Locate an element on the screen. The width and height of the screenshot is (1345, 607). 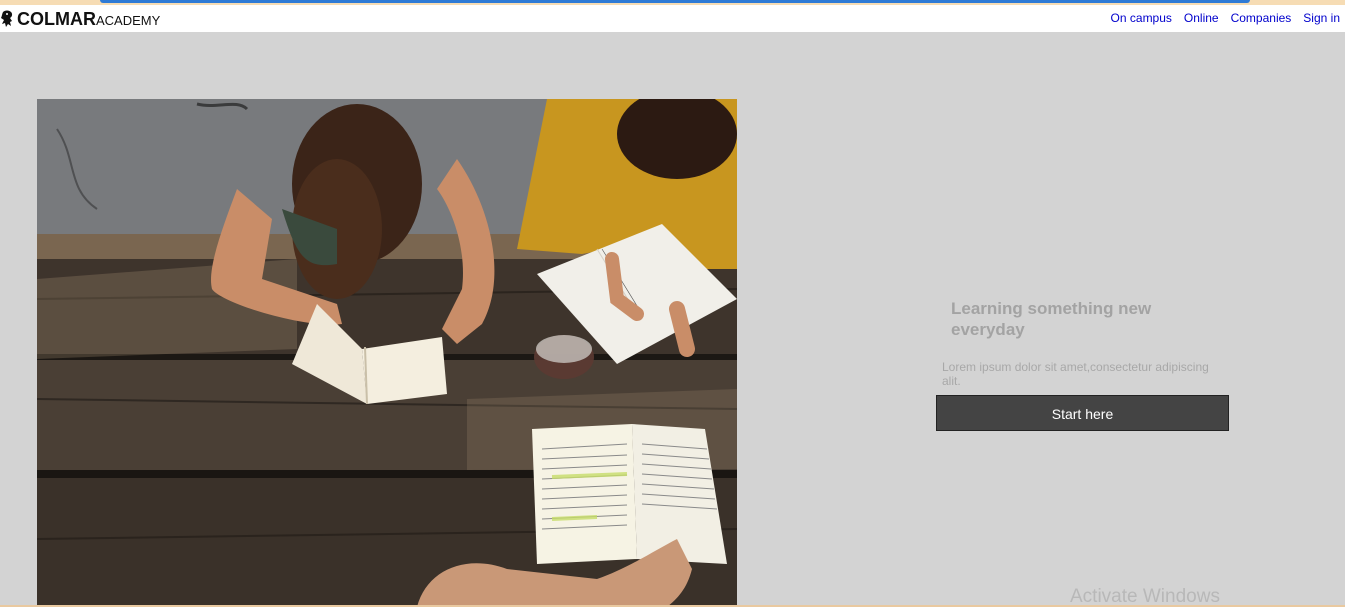
nav-link-online: Online is located at coordinates (1201, 18).